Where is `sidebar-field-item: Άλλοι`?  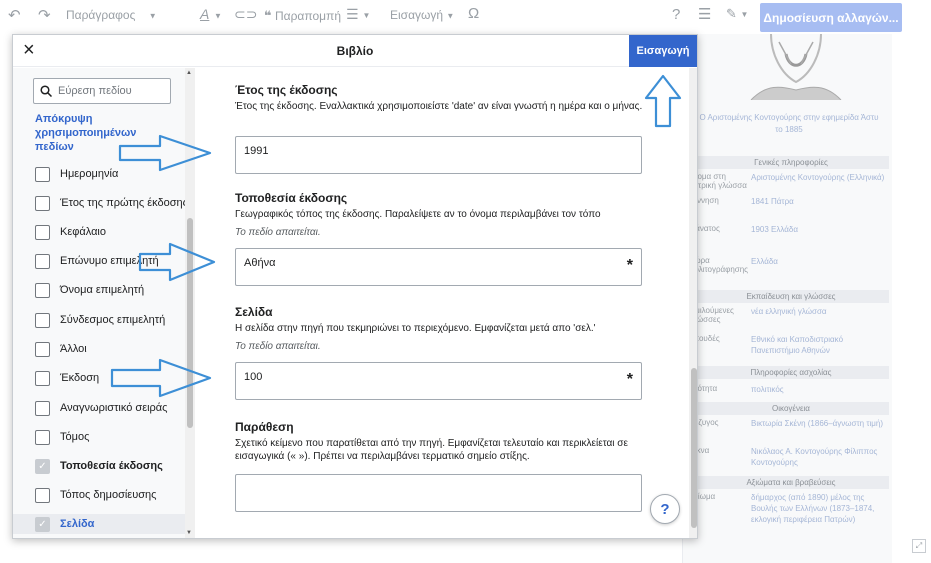 sidebar-field-item: Άλλοι is located at coordinates (61, 349).